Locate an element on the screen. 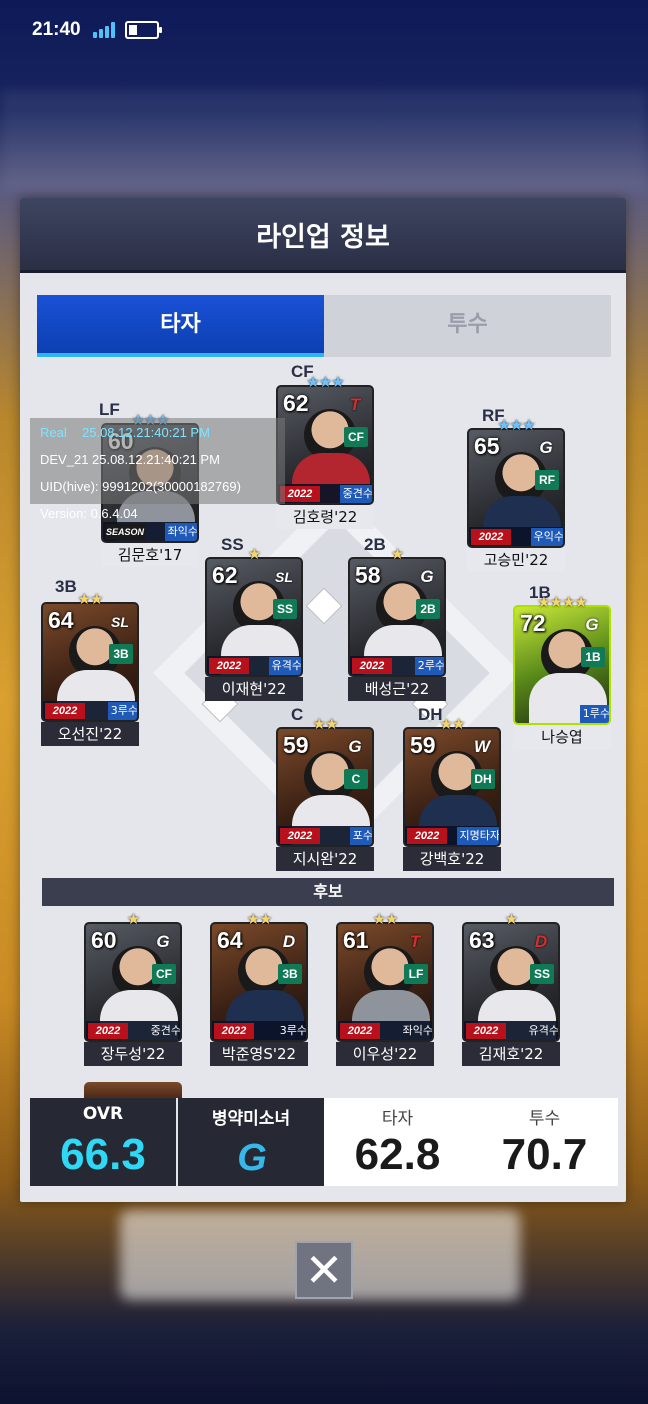 This screenshot has height=1404, width=648. debug-dev-time: 25.08.12.21:40:21 PM is located at coordinates (156, 459).